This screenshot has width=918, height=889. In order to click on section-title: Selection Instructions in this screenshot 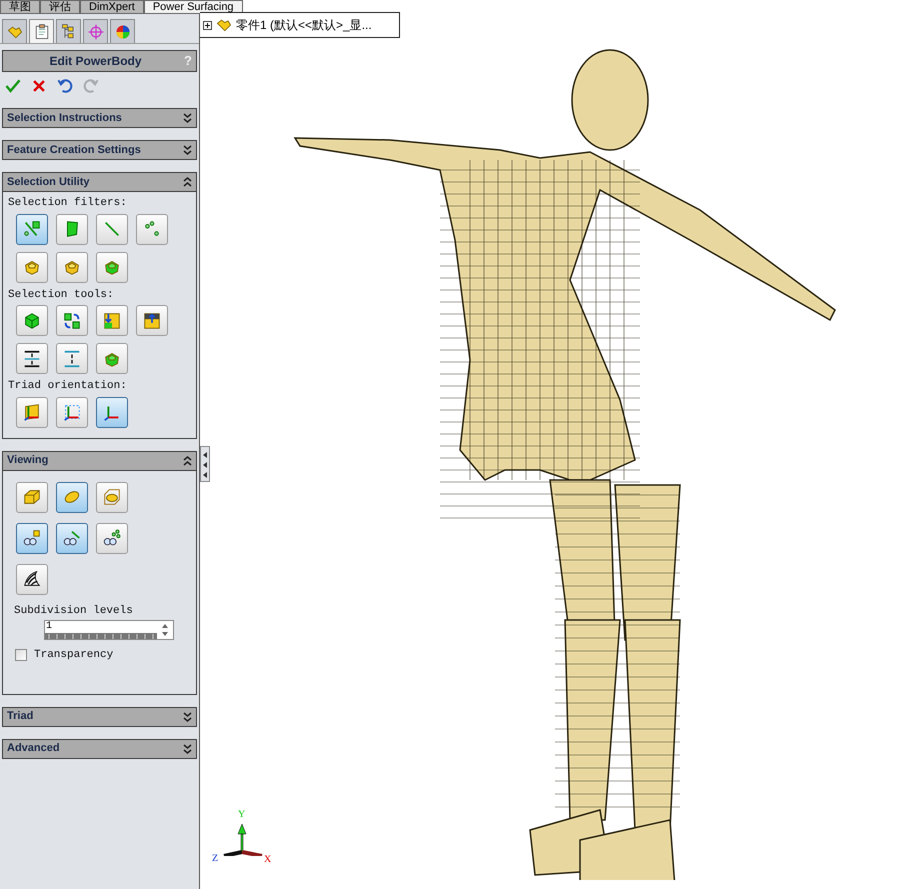, I will do `click(64, 118)`.